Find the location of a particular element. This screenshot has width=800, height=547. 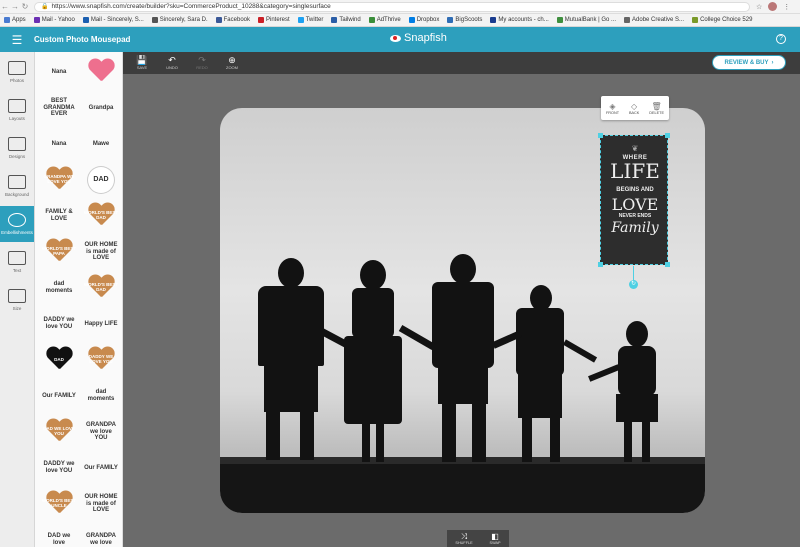

forward-icon: → is located at coordinates (15, 6).